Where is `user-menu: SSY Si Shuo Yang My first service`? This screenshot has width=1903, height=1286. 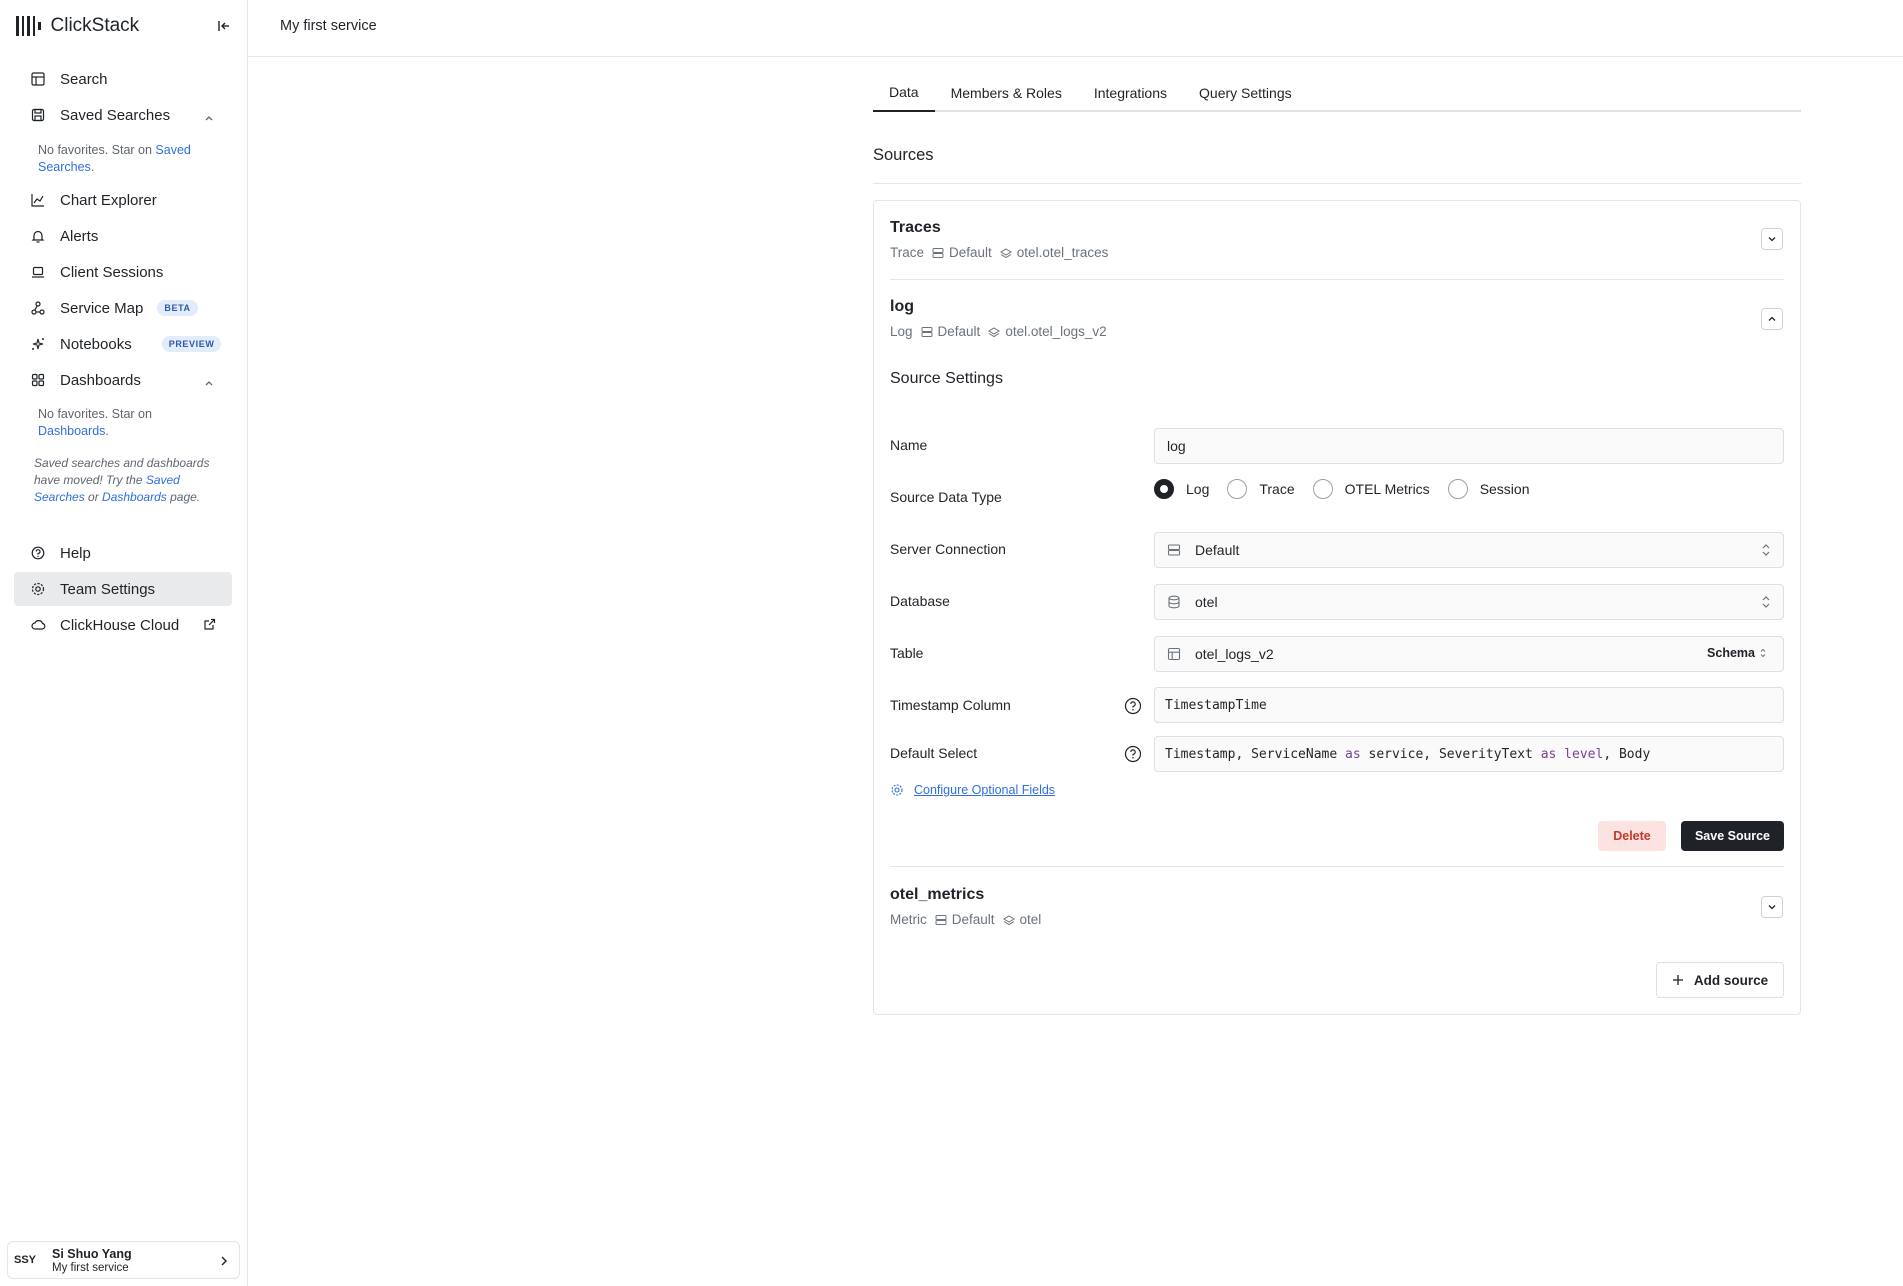 user-menu: SSY Si Shuo Yang My first service is located at coordinates (123, 1260).